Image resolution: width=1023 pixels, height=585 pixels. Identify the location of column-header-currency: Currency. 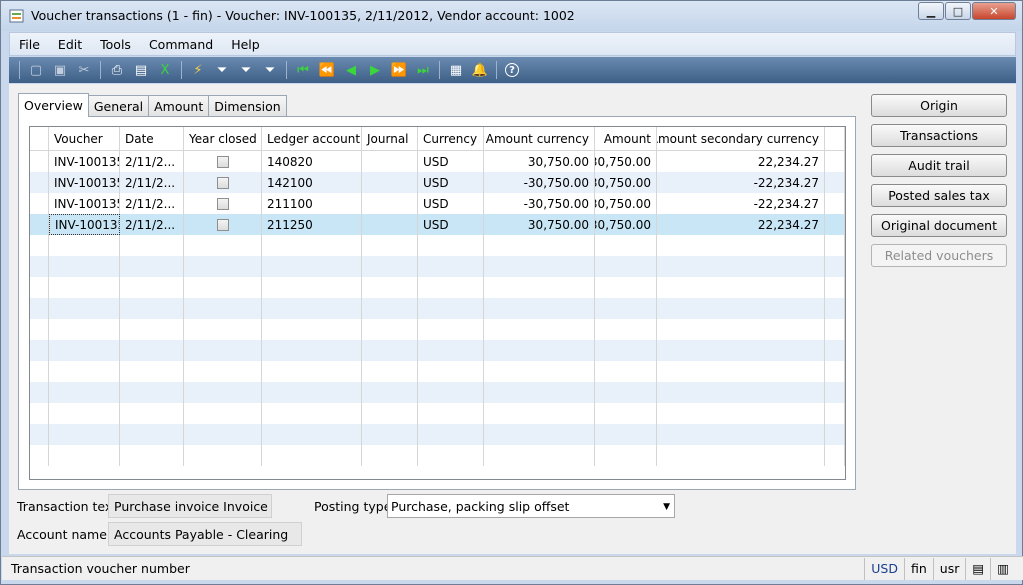
(451, 139).